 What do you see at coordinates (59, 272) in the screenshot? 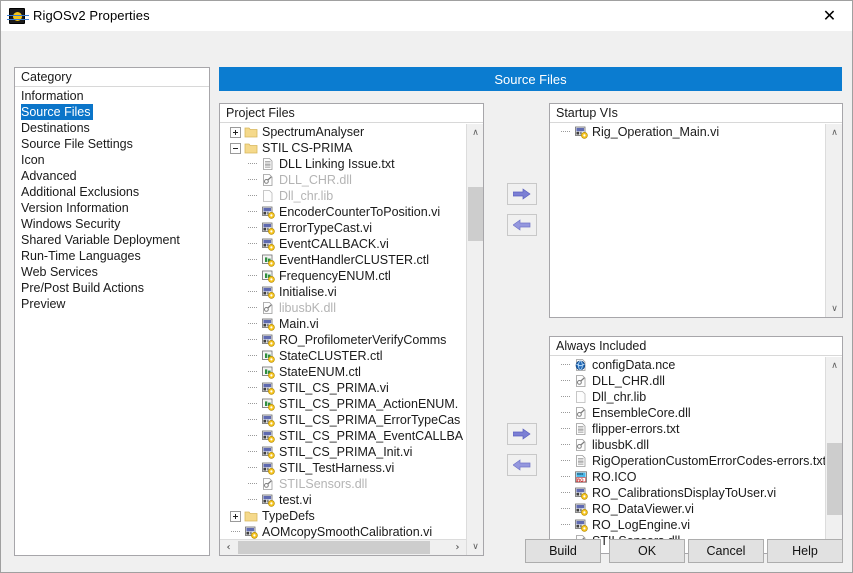
I see `category-item-label: Web Services` at bounding box center [59, 272].